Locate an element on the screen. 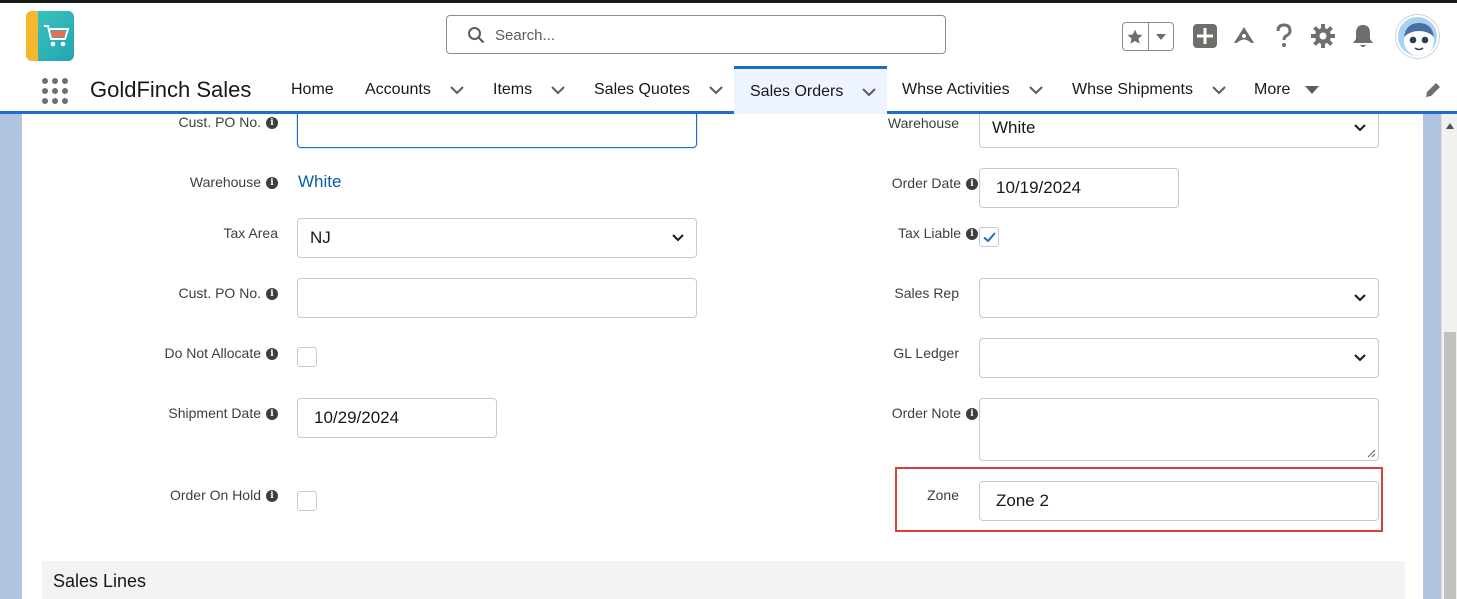  caret-down-icon is located at coordinates (1312, 90).